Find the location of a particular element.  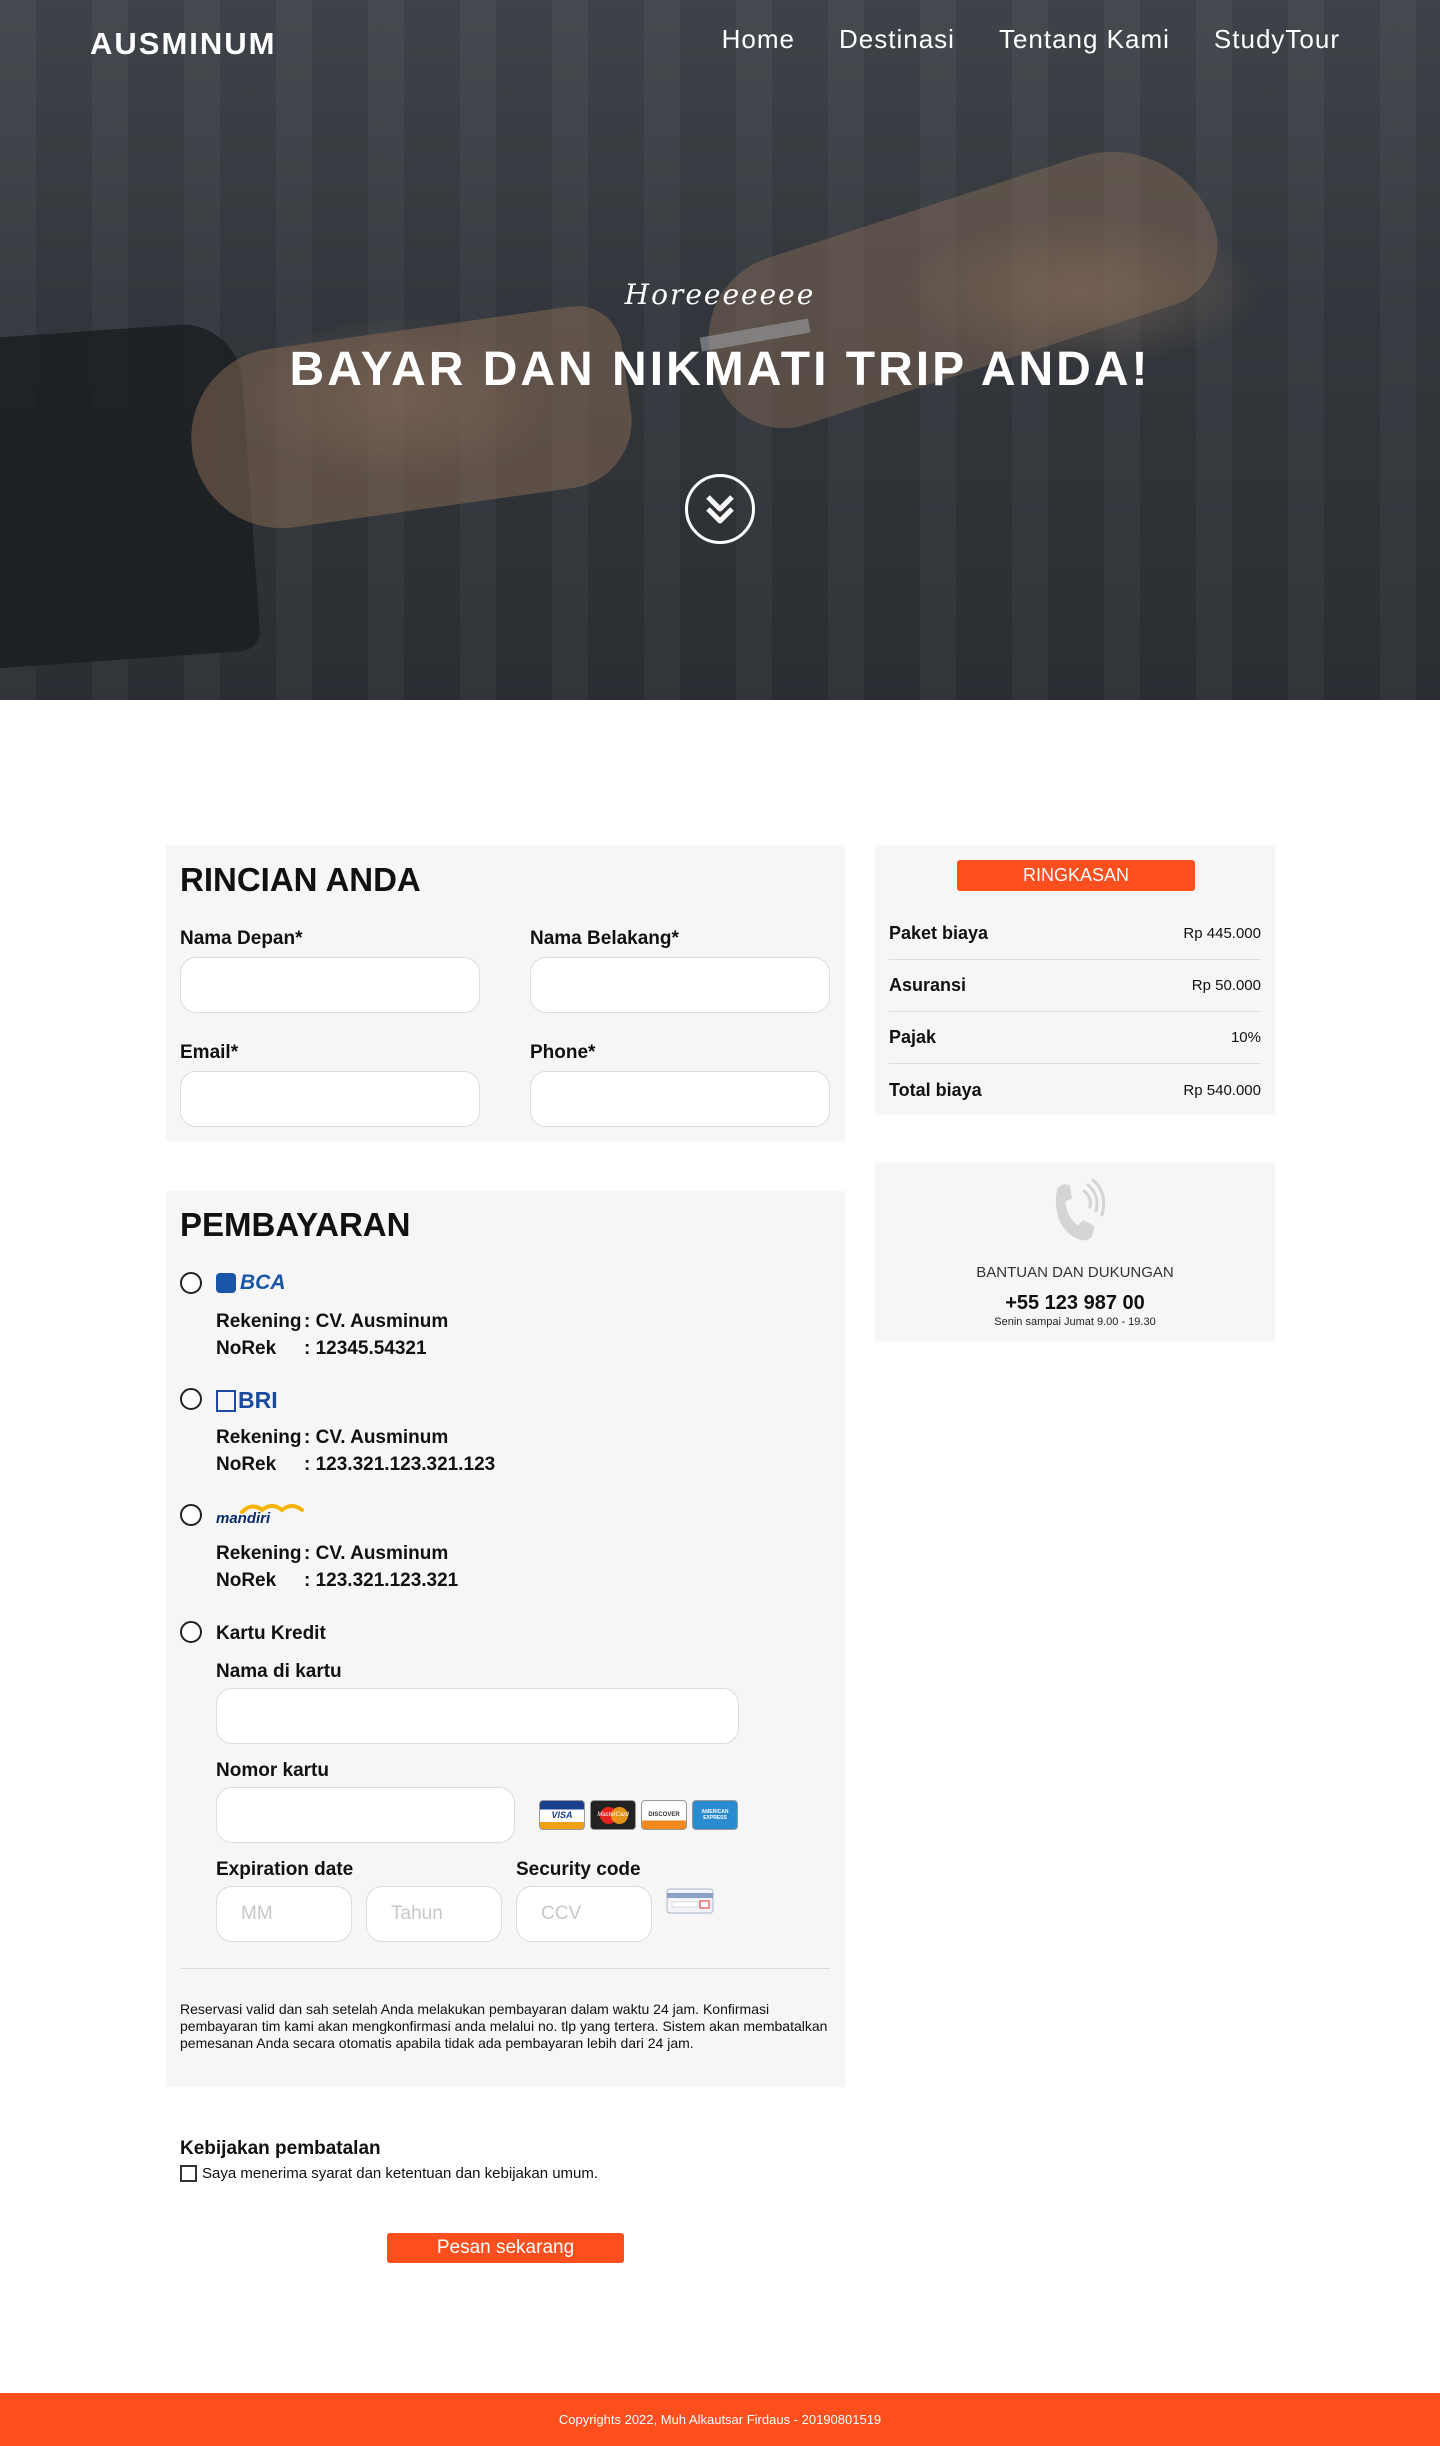

amex-card-icon: AMERICAN EXPRESS is located at coordinates (715, 1815).